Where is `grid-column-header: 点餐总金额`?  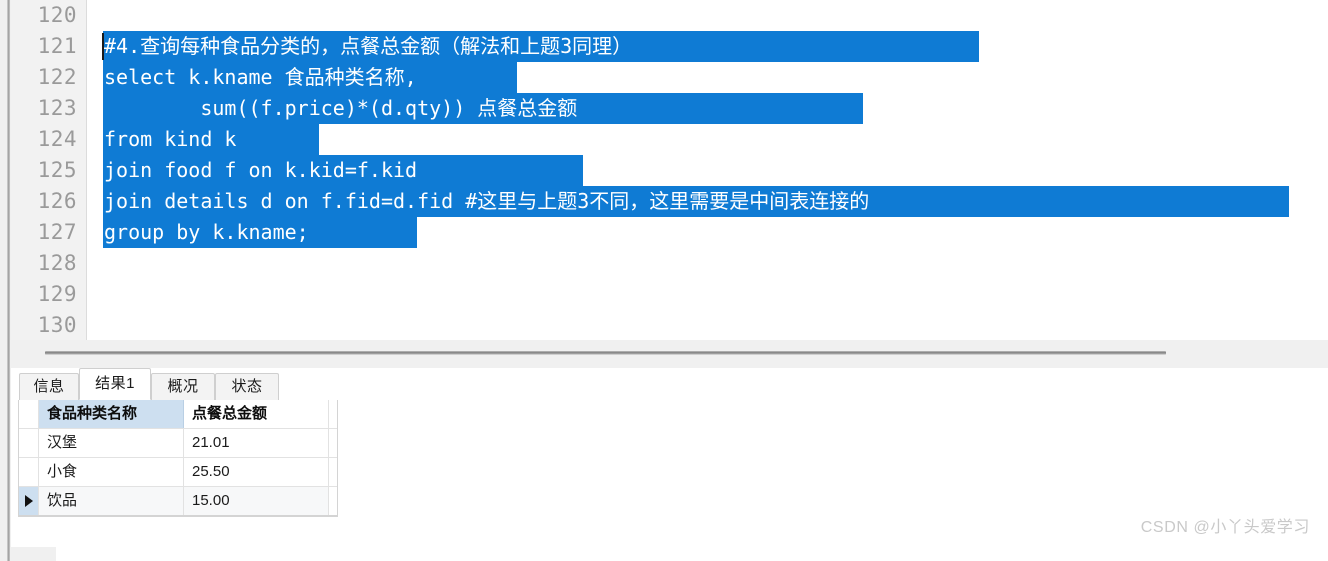
grid-column-header: 点餐总金额 is located at coordinates (256, 414).